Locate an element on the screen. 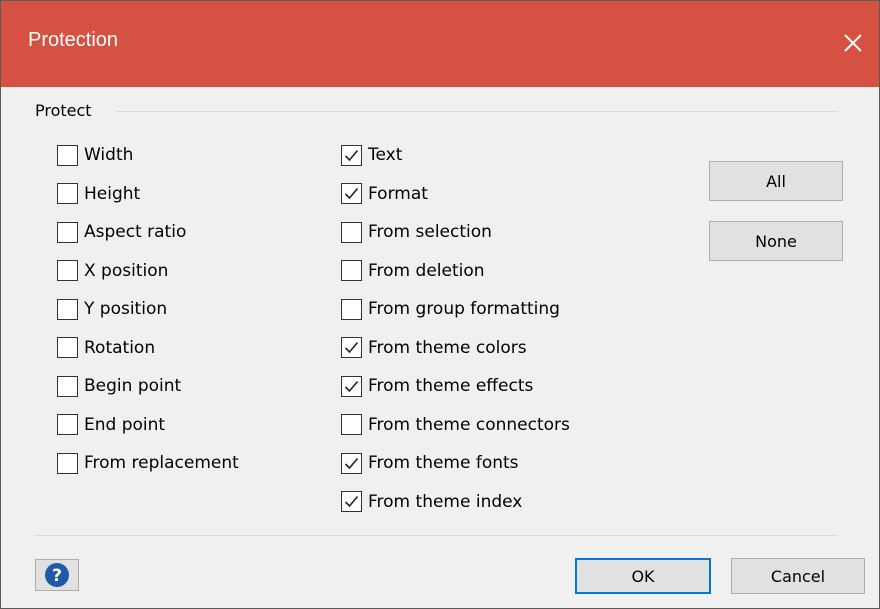 Image resolution: width=880 pixels, height=609 pixels. checkbox-format: Format is located at coordinates (384, 194).